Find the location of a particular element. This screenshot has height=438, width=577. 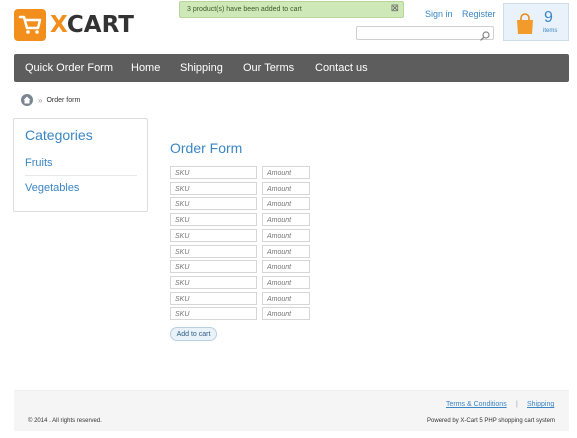

nav-item-quick-order-form: Quick Order Form is located at coordinates (69, 68).